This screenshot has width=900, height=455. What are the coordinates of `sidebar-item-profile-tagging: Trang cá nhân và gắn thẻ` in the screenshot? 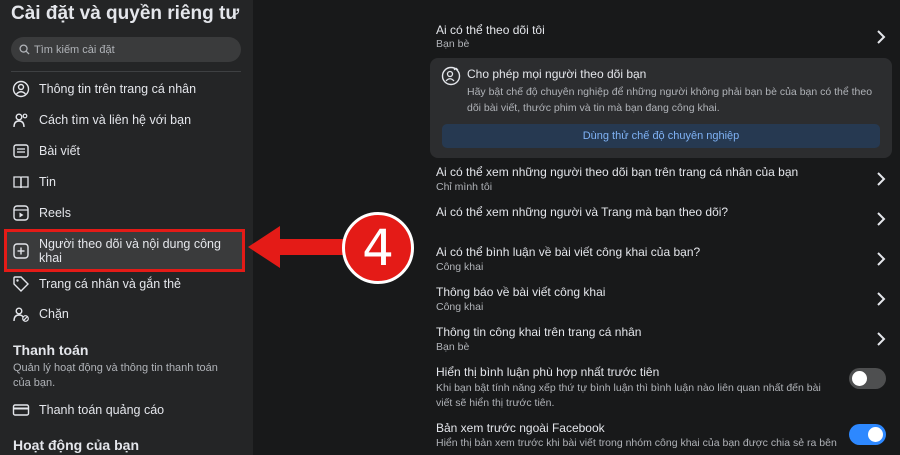 It's located at (127, 284).